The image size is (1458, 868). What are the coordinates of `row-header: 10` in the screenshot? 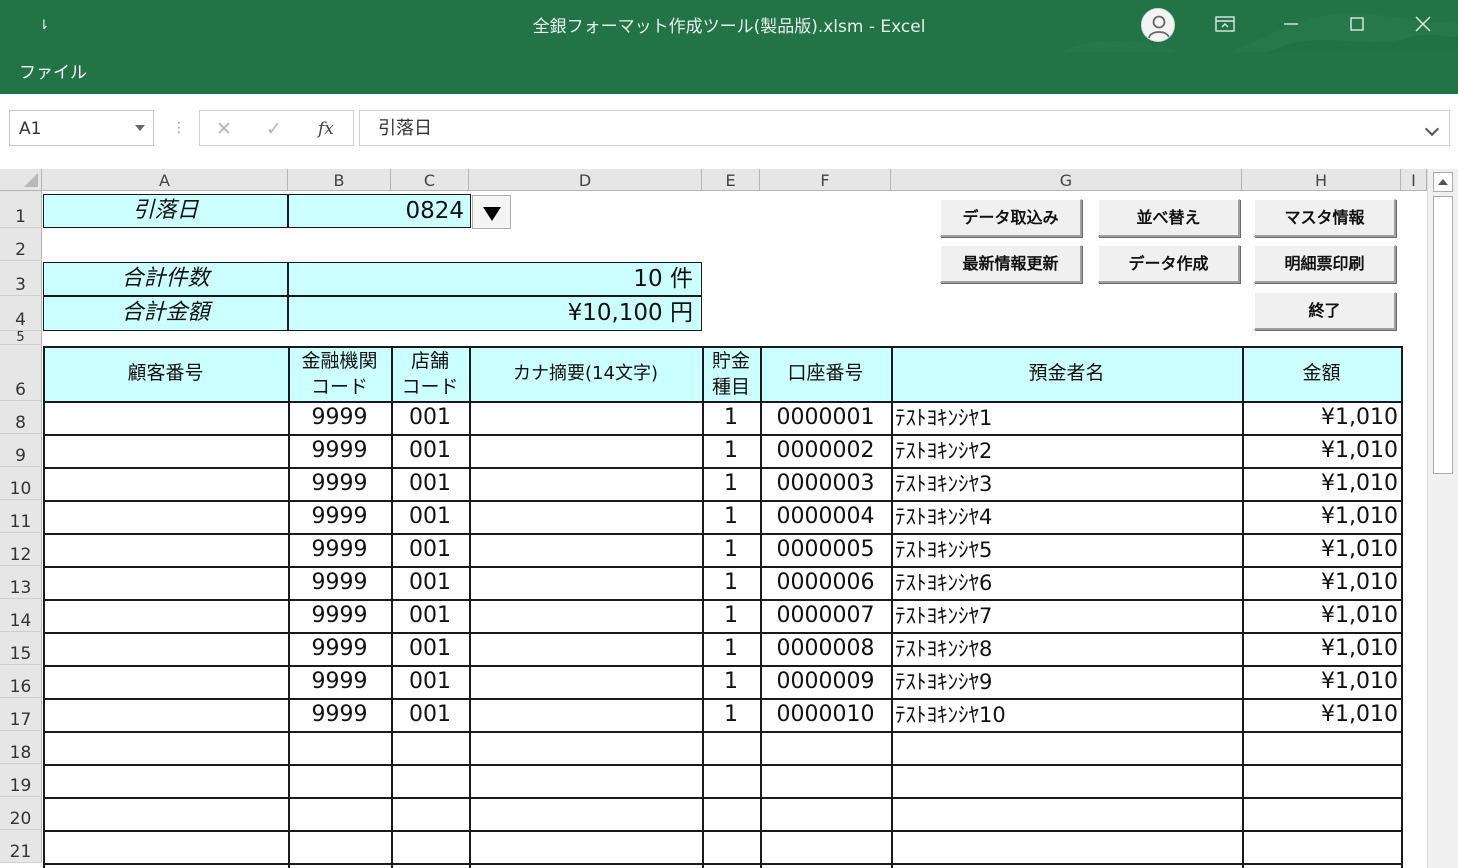 It's located at (21, 483).